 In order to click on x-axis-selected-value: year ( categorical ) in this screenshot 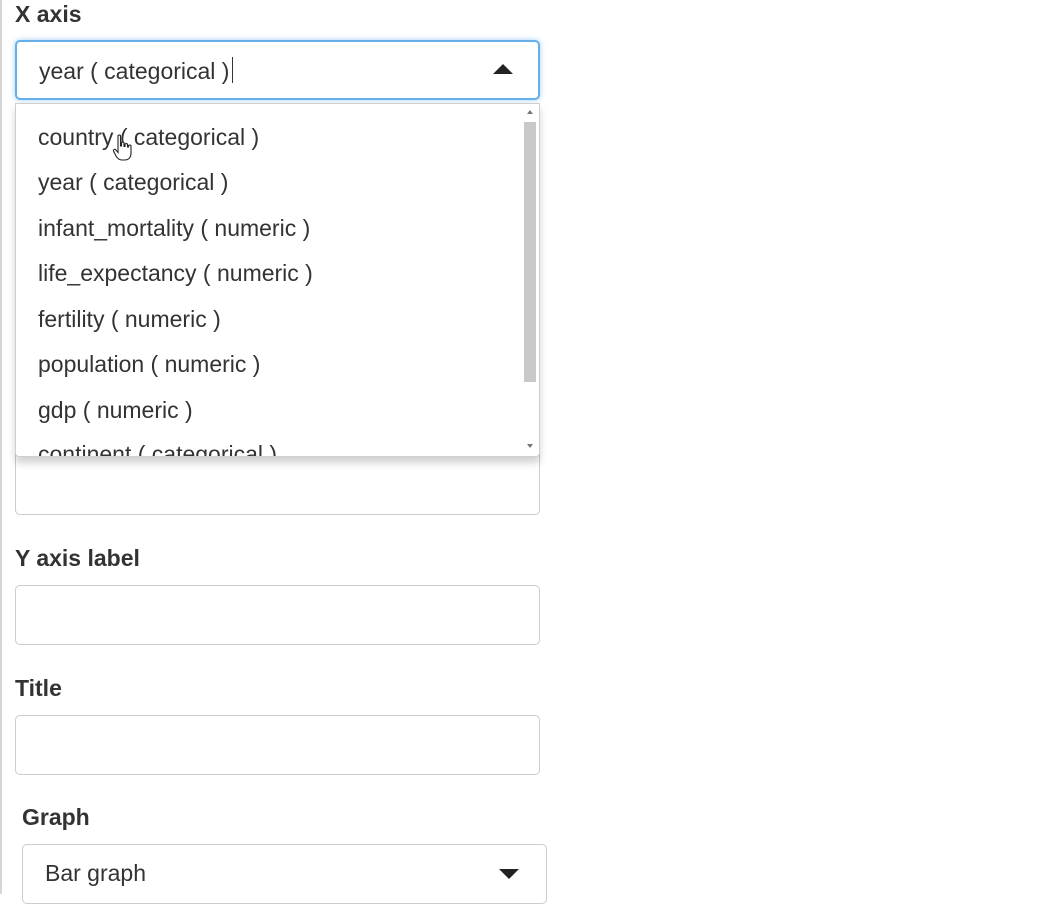, I will do `click(136, 71)`.